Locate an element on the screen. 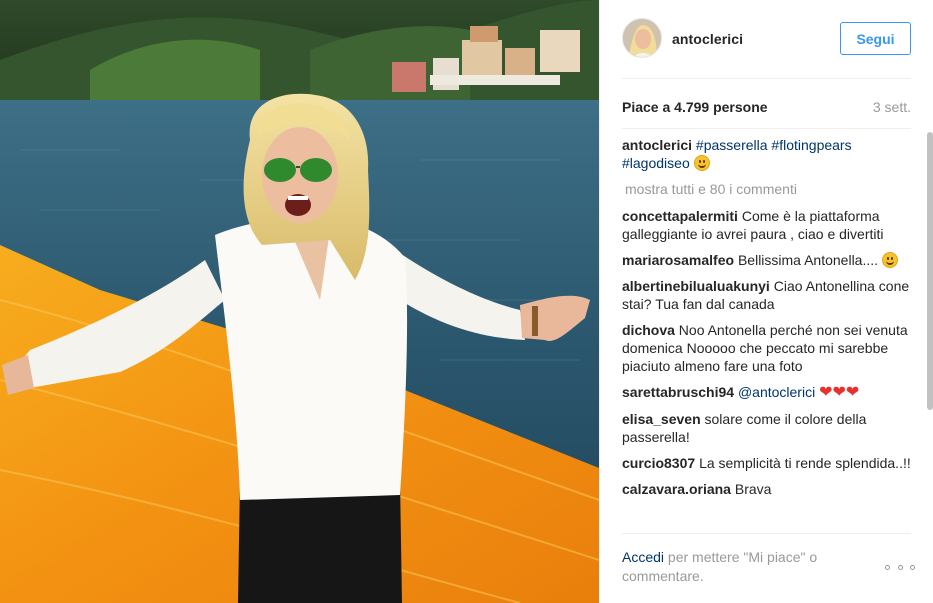  more-options-icon is located at coordinates (900, 567).